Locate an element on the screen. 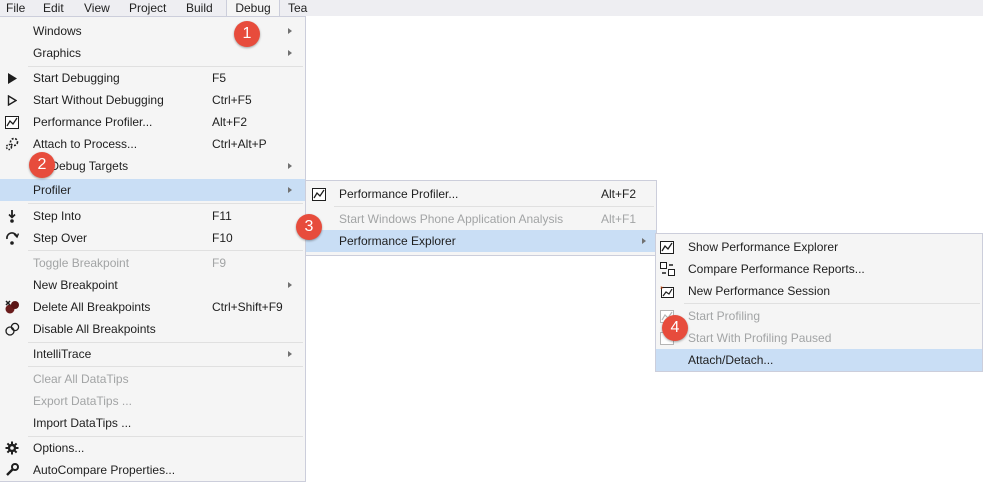 The height and width of the screenshot is (482, 983). menu-item-step-over: Step Over F10 is located at coordinates (152, 238).